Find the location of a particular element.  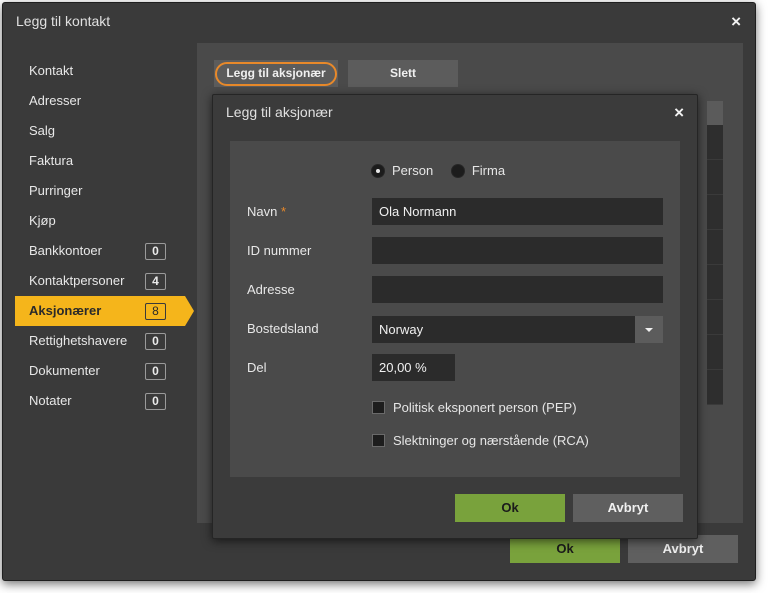

sidebar-item-label: Rettighetshavere is located at coordinates (78, 340).